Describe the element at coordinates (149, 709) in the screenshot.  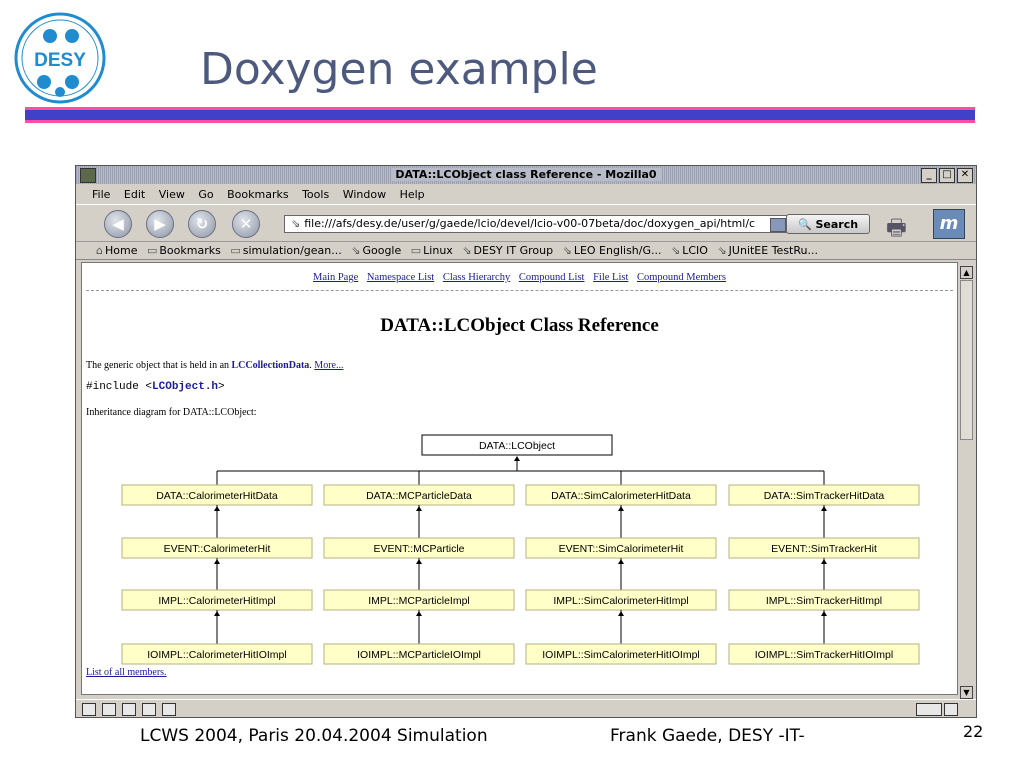
I see `composer-icon` at that location.